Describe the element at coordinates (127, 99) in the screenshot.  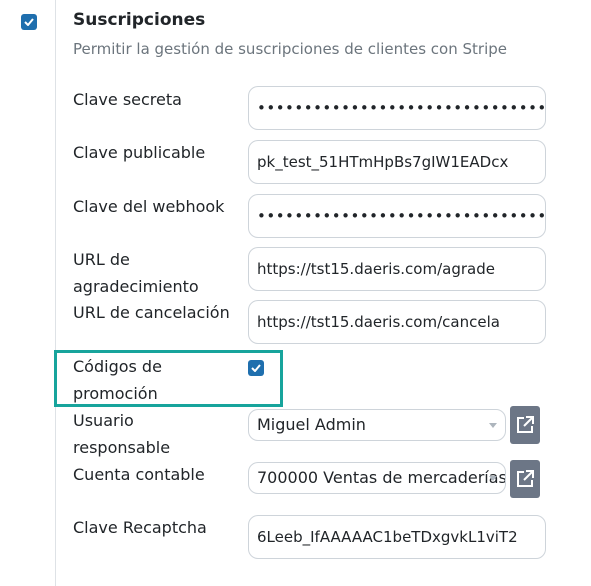
I see `secret-key-label: Clave secreta` at that location.